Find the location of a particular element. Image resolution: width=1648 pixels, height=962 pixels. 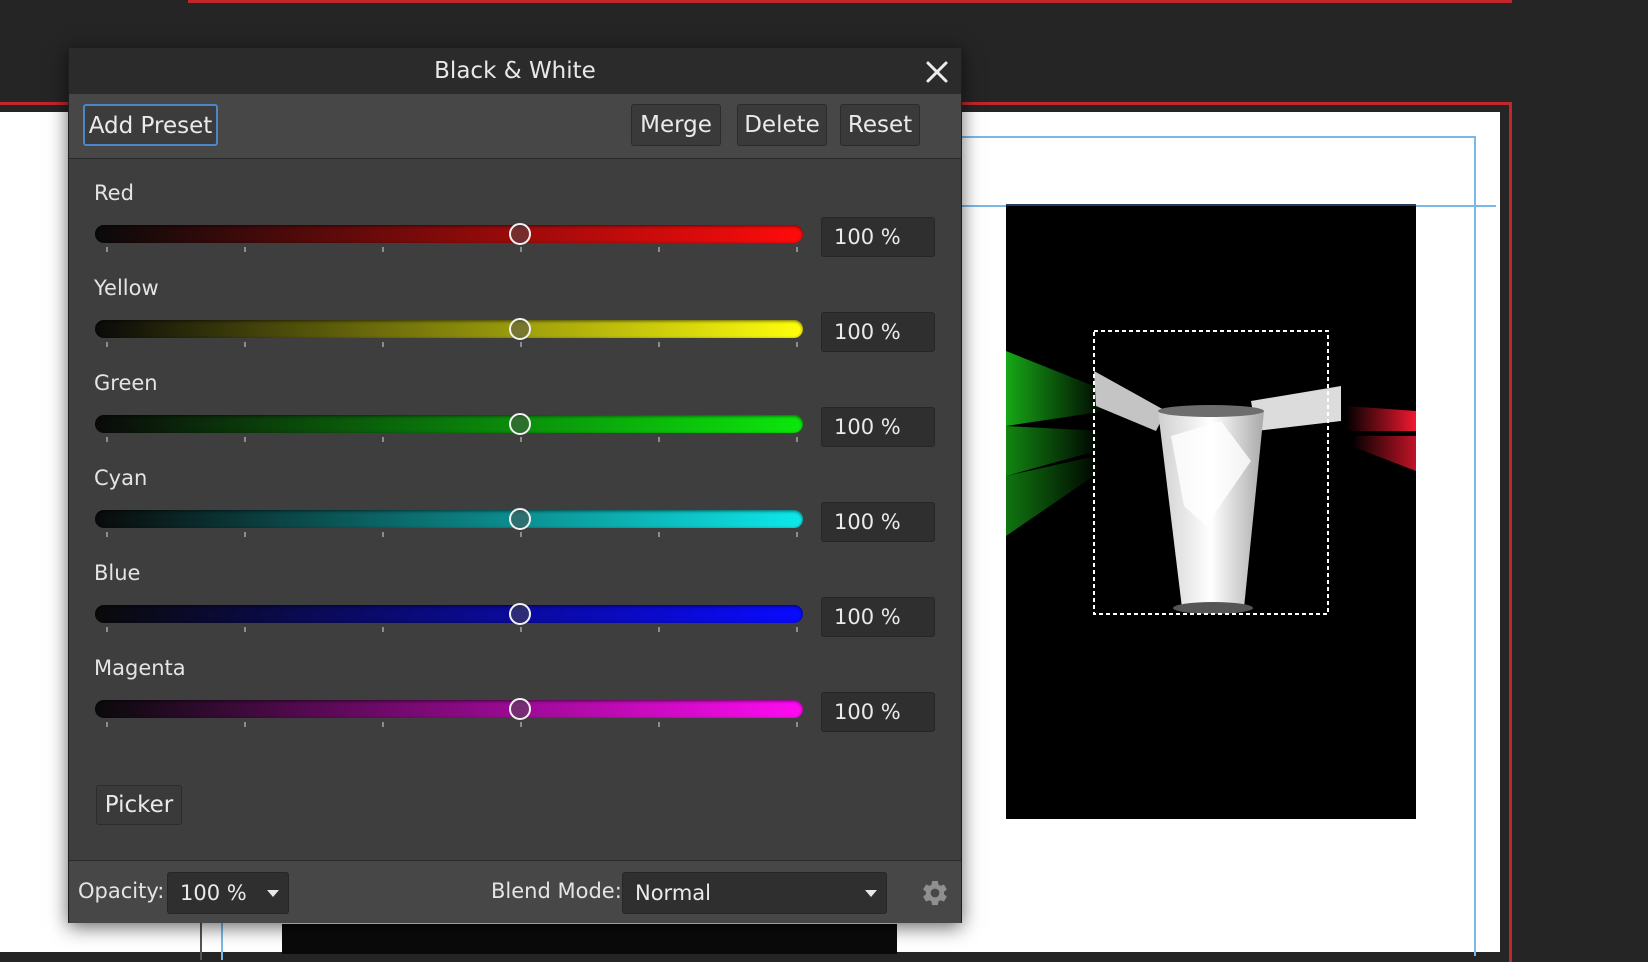

delete-button: Delete is located at coordinates (782, 125).